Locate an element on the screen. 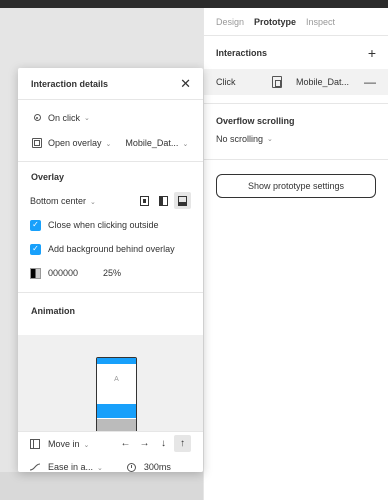  preview-label: A is located at coordinates (116, 379).